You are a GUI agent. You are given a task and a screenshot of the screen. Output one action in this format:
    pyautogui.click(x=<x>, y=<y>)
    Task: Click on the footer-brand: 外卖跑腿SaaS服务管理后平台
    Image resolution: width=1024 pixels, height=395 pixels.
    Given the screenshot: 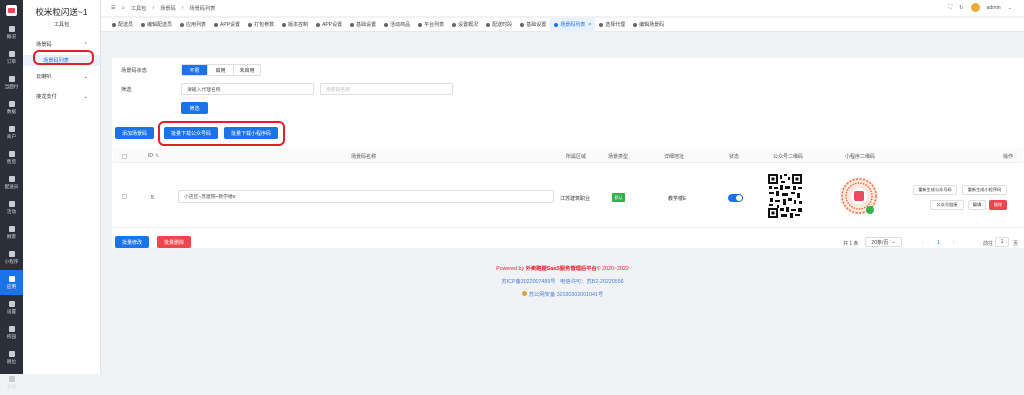 What is the action you would take?
    pyautogui.click(x=561, y=269)
    